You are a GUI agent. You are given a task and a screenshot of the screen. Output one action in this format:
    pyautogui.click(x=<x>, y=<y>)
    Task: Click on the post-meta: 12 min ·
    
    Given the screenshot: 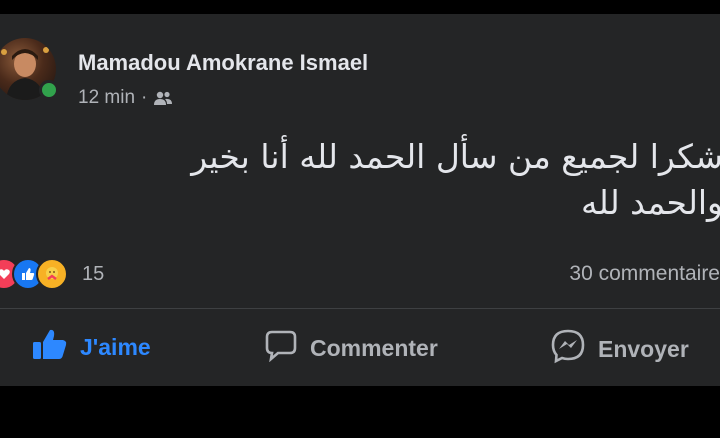 What is the action you would take?
    pyautogui.click(x=125, y=98)
    